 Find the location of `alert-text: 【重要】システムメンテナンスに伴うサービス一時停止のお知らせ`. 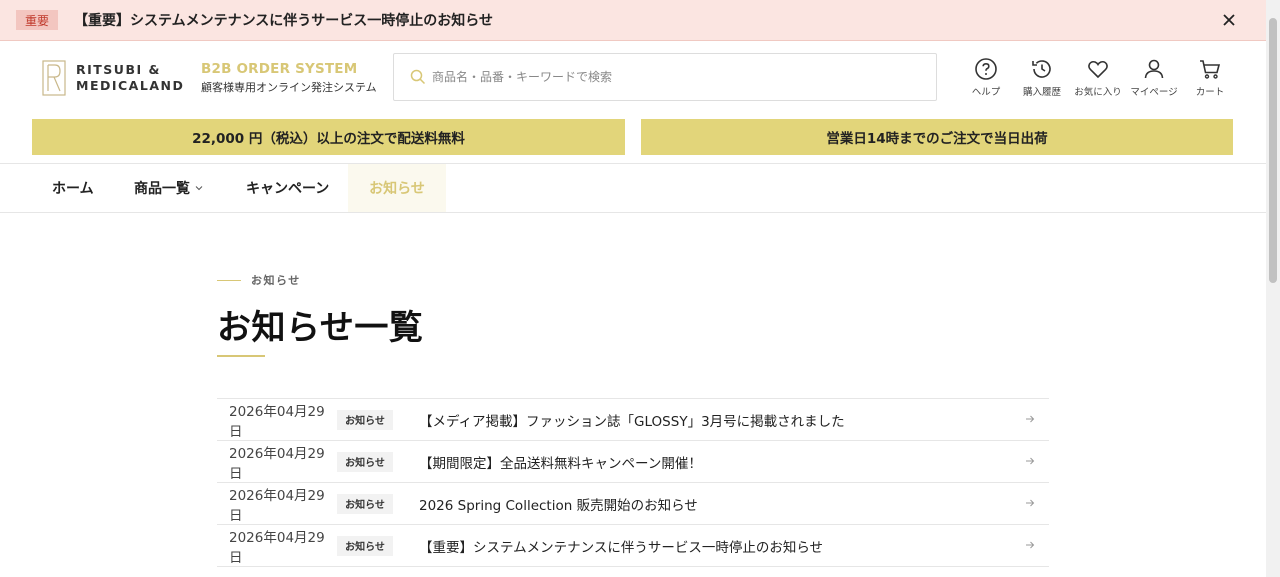

alert-text: 【重要】システムメンテナンスに伴うサービス一時停止のお知らせ is located at coordinates (283, 20).